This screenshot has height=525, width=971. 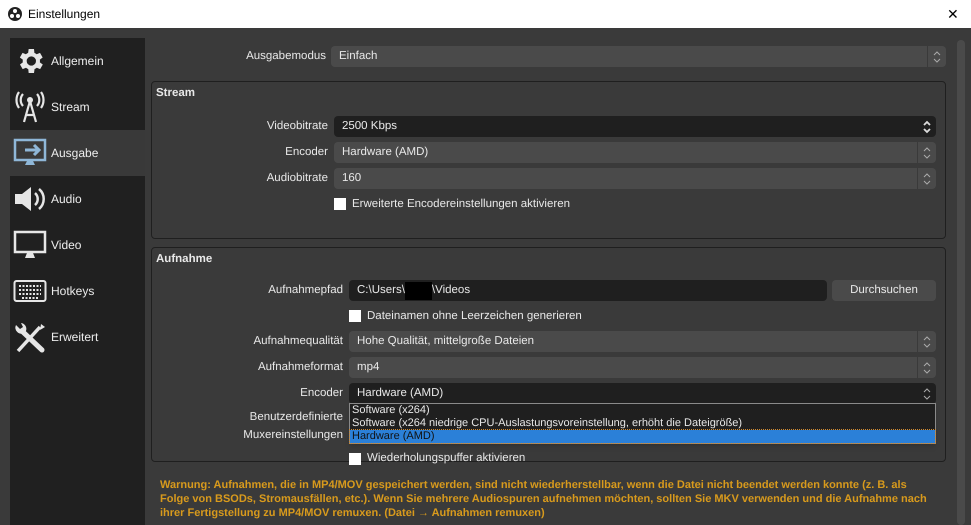 I want to click on sidebar-item: Erweitert, so click(x=77, y=337).